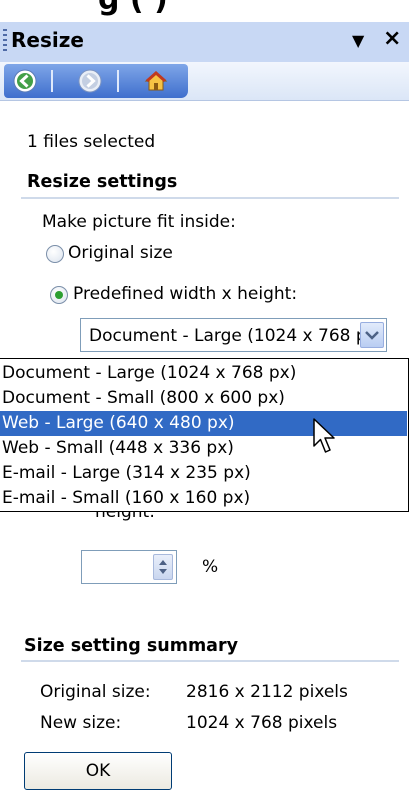 Image resolution: width=409 pixels, height=795 pixels. What do you see at coordinates (91, 142) in the screenshot?
I see `files-selected-status: 1 files selected` at bounding box center [91, 142].